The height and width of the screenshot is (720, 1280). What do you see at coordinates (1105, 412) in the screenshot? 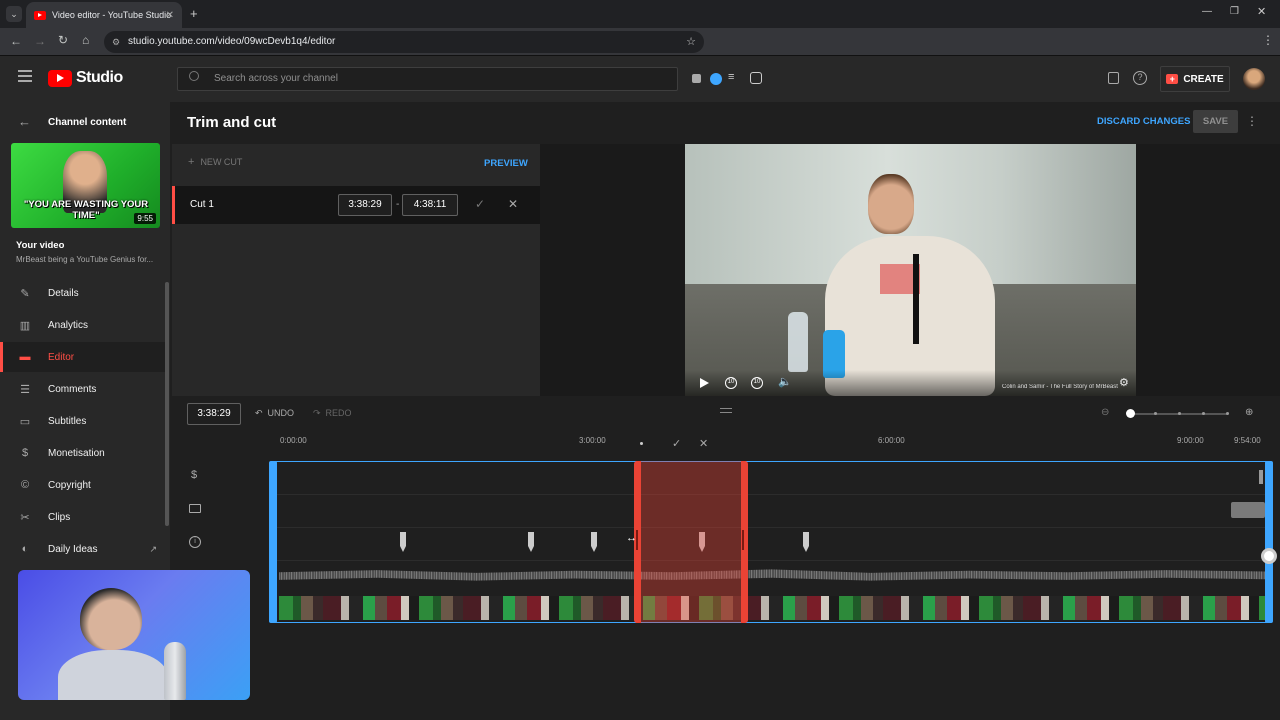
I see `zoom-out-icon: ⊖` at bounding box center [1105, 412].